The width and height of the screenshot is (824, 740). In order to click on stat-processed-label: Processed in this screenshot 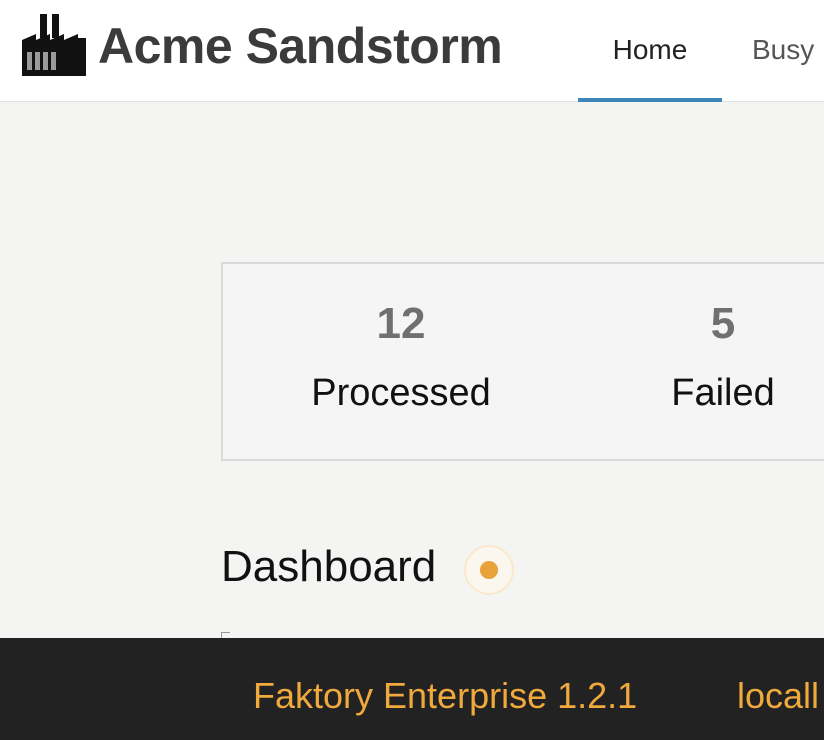, I will do `click(401, 393)`.